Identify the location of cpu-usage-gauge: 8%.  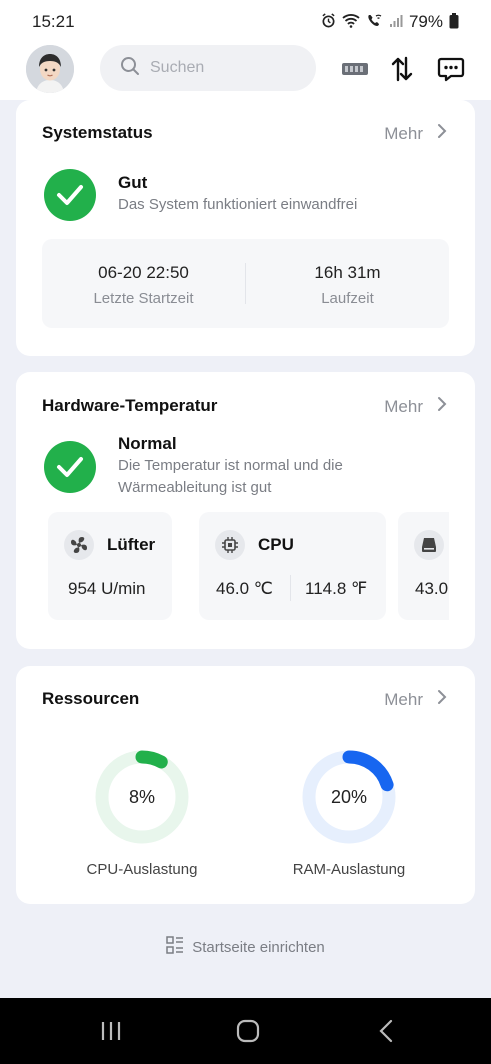
(142, 797).